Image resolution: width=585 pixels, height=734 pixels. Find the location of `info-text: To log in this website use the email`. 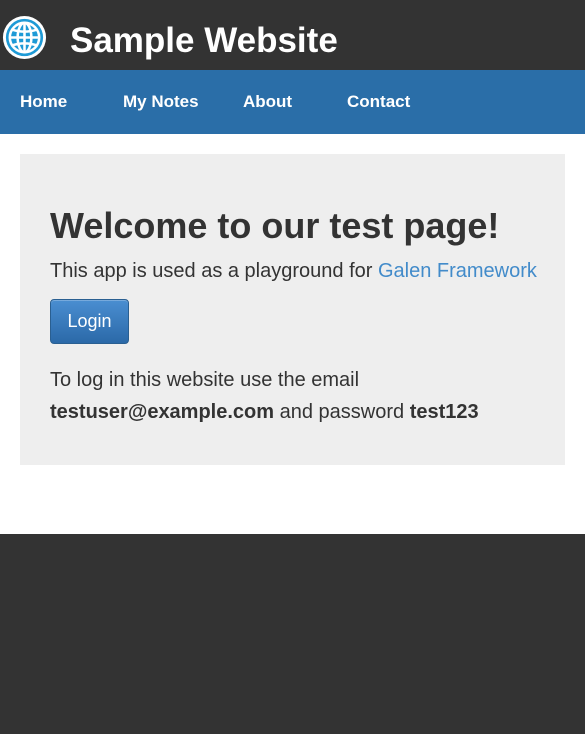

info-text: To log in this website use the email is located at coordinates (205, 380).